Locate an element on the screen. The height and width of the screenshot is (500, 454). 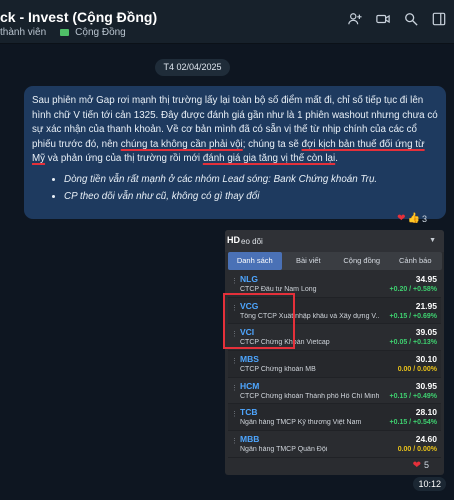
chat-subtitle: thành viên Cộng Đồng is located at coordinates (63, 32).